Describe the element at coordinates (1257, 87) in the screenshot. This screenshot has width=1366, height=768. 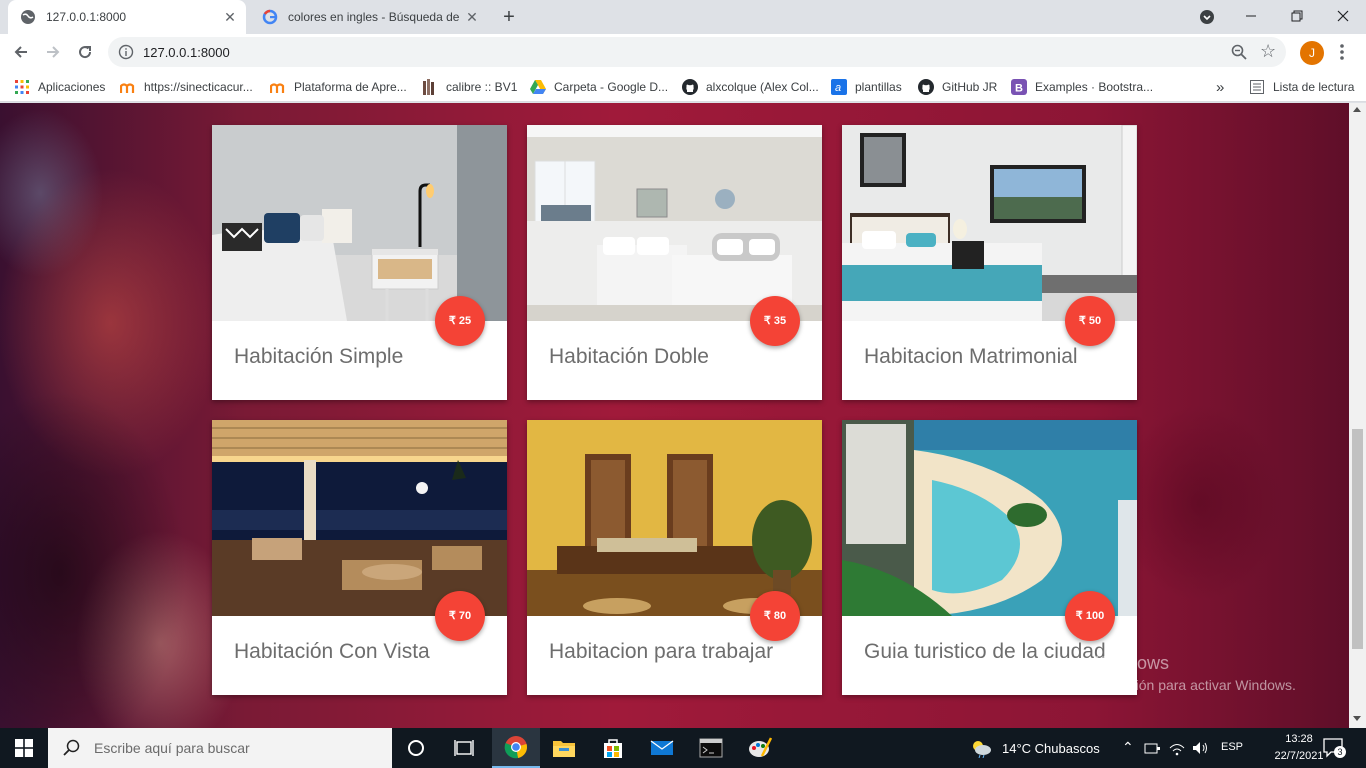
I see `reading-list-icon` at that location.